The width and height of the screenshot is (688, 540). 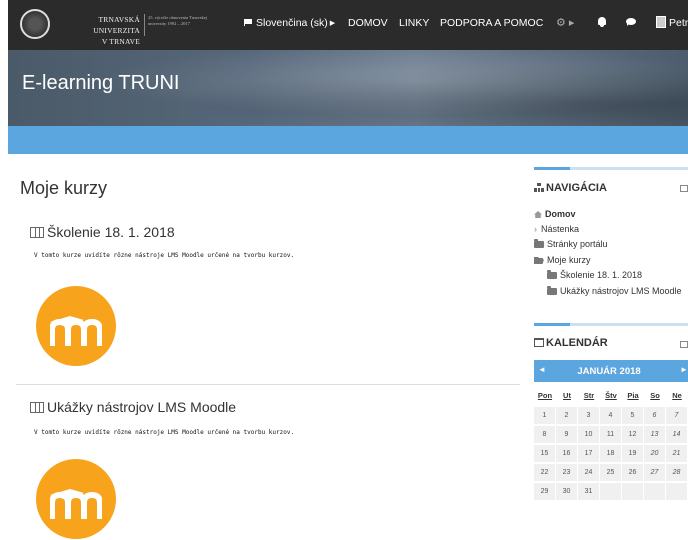 I want to click on calendar-icon, so click(x=539, y=342).